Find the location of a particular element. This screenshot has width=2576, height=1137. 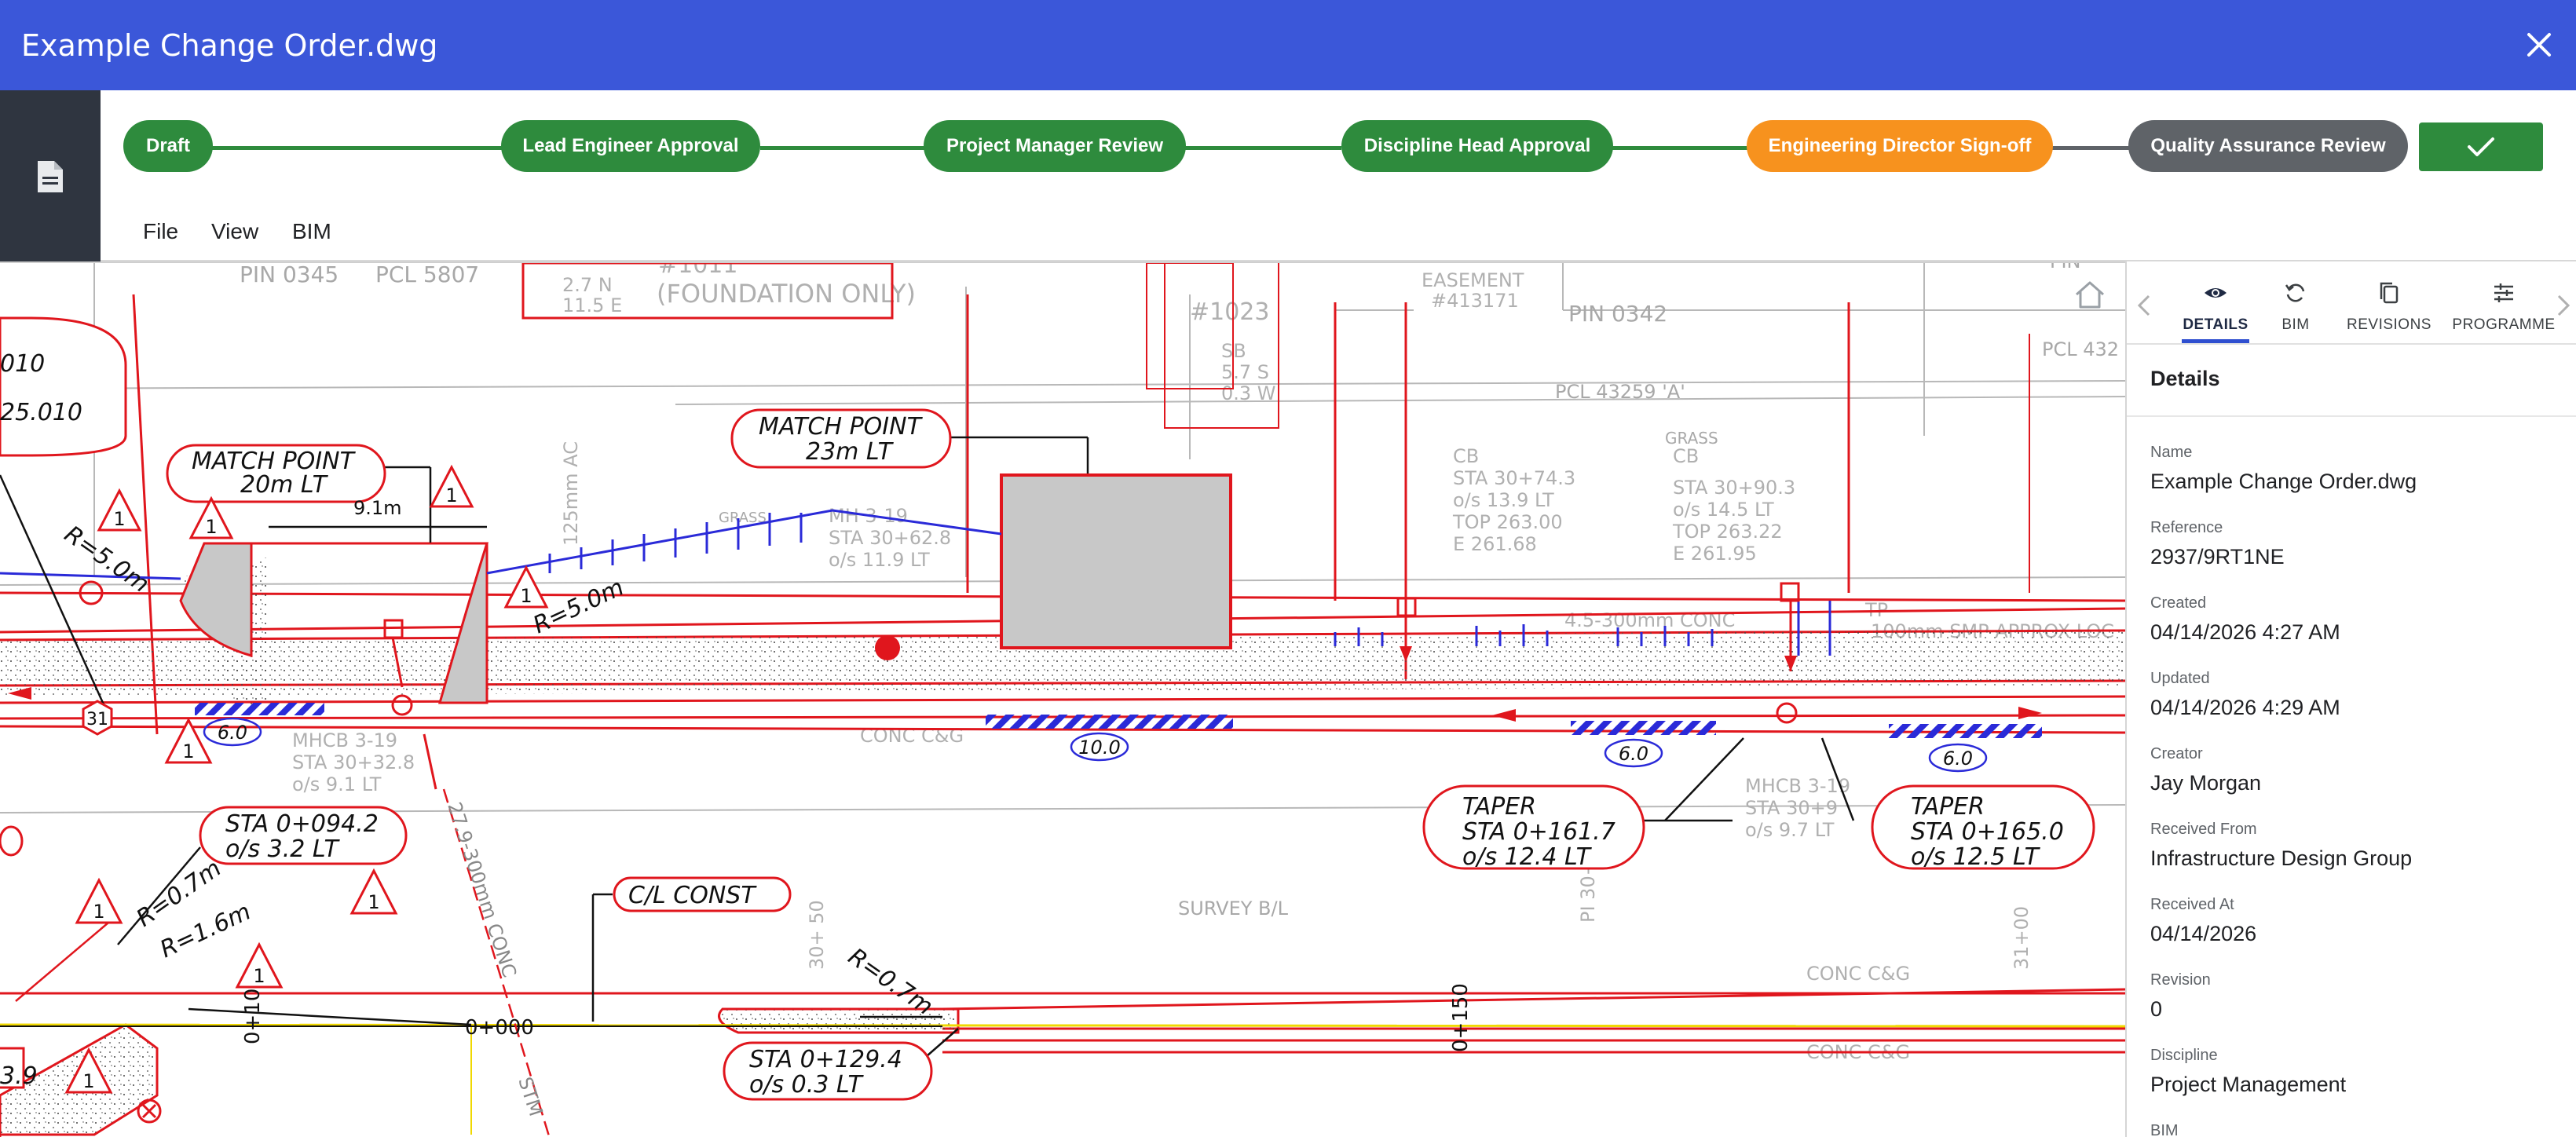

document-icon is located at coordinates (51, 176).